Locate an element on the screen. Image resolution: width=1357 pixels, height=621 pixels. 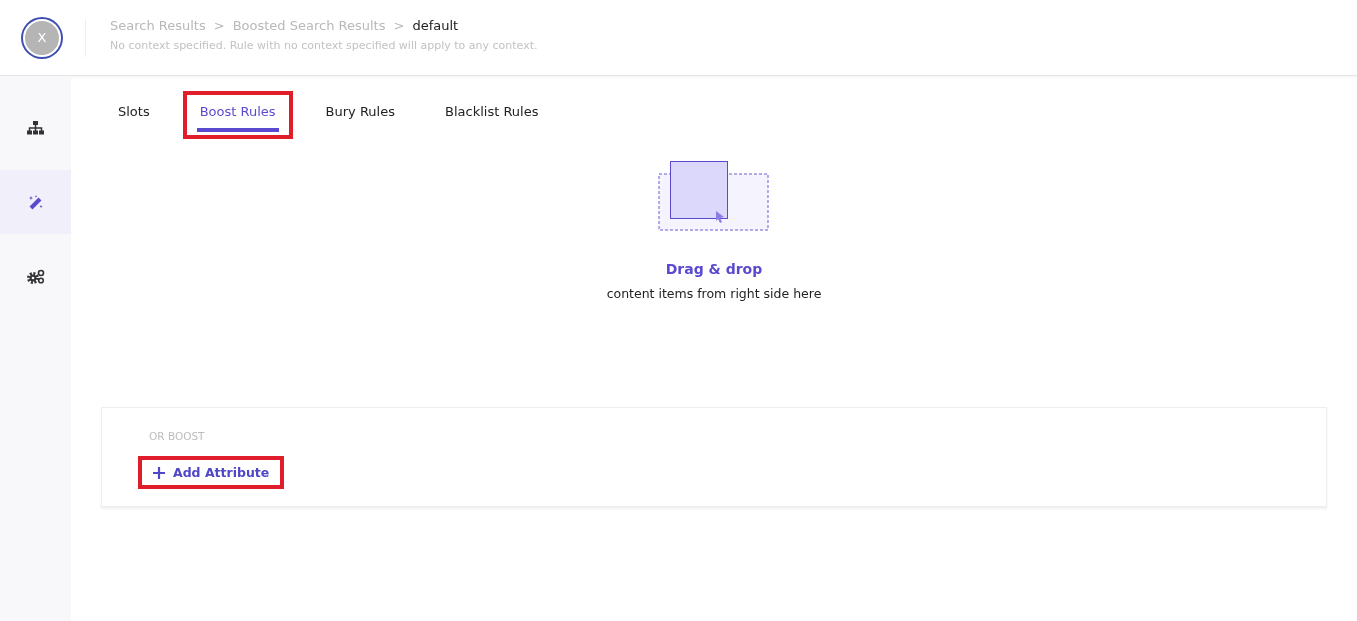
magic-wand-icon is located at coordinates (35, 202).